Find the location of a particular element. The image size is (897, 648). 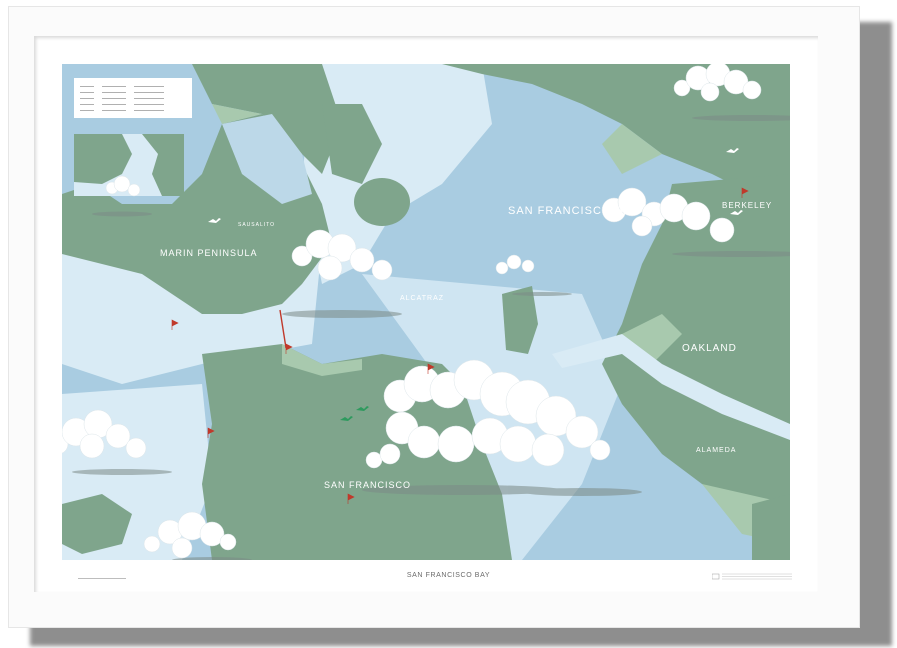

label-sausalito: SAUSALITO is located at coordinates (256, 225).